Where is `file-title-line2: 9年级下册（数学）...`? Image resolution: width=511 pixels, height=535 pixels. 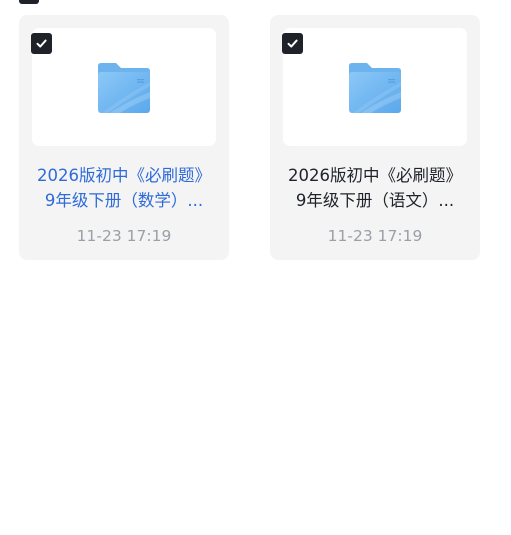
file-title-line2: 9年级下册（数学）... is located at coordinates (124, 200).